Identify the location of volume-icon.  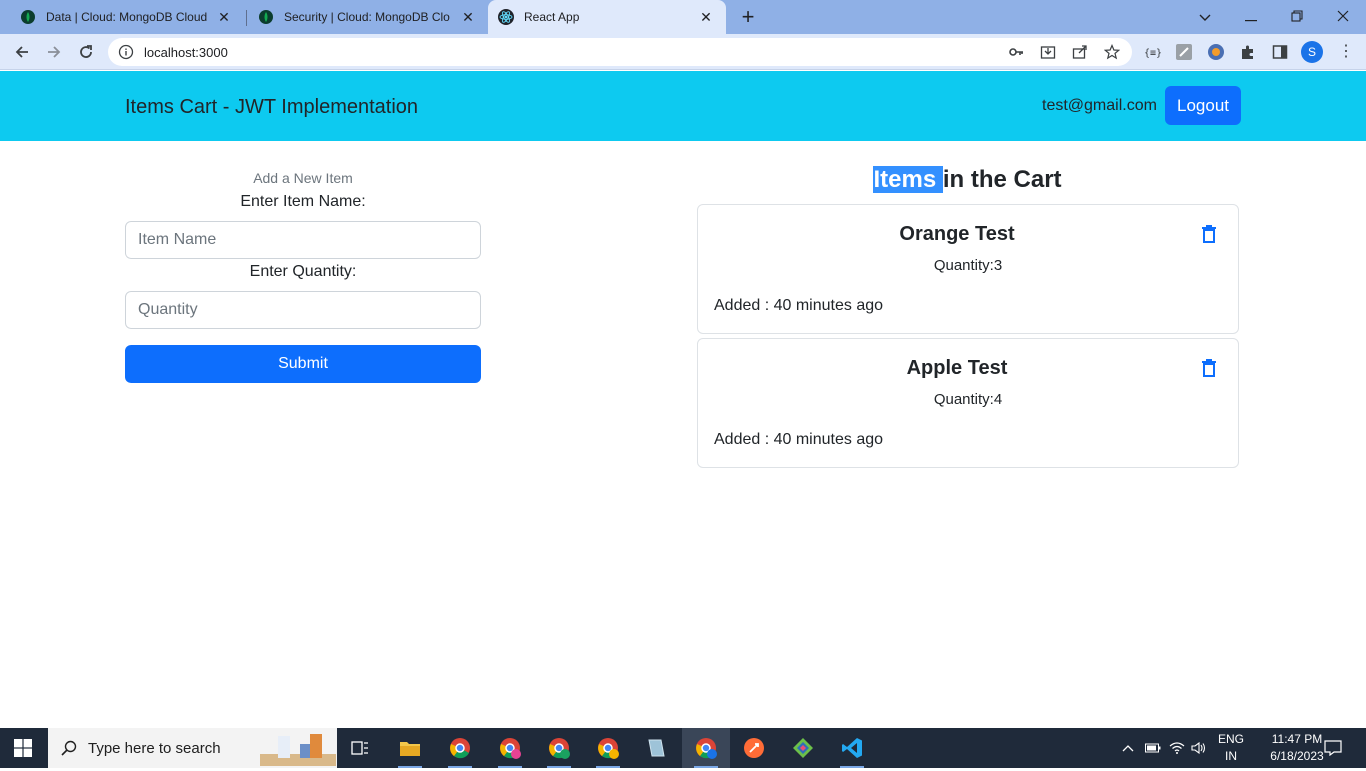
(1199, 748).